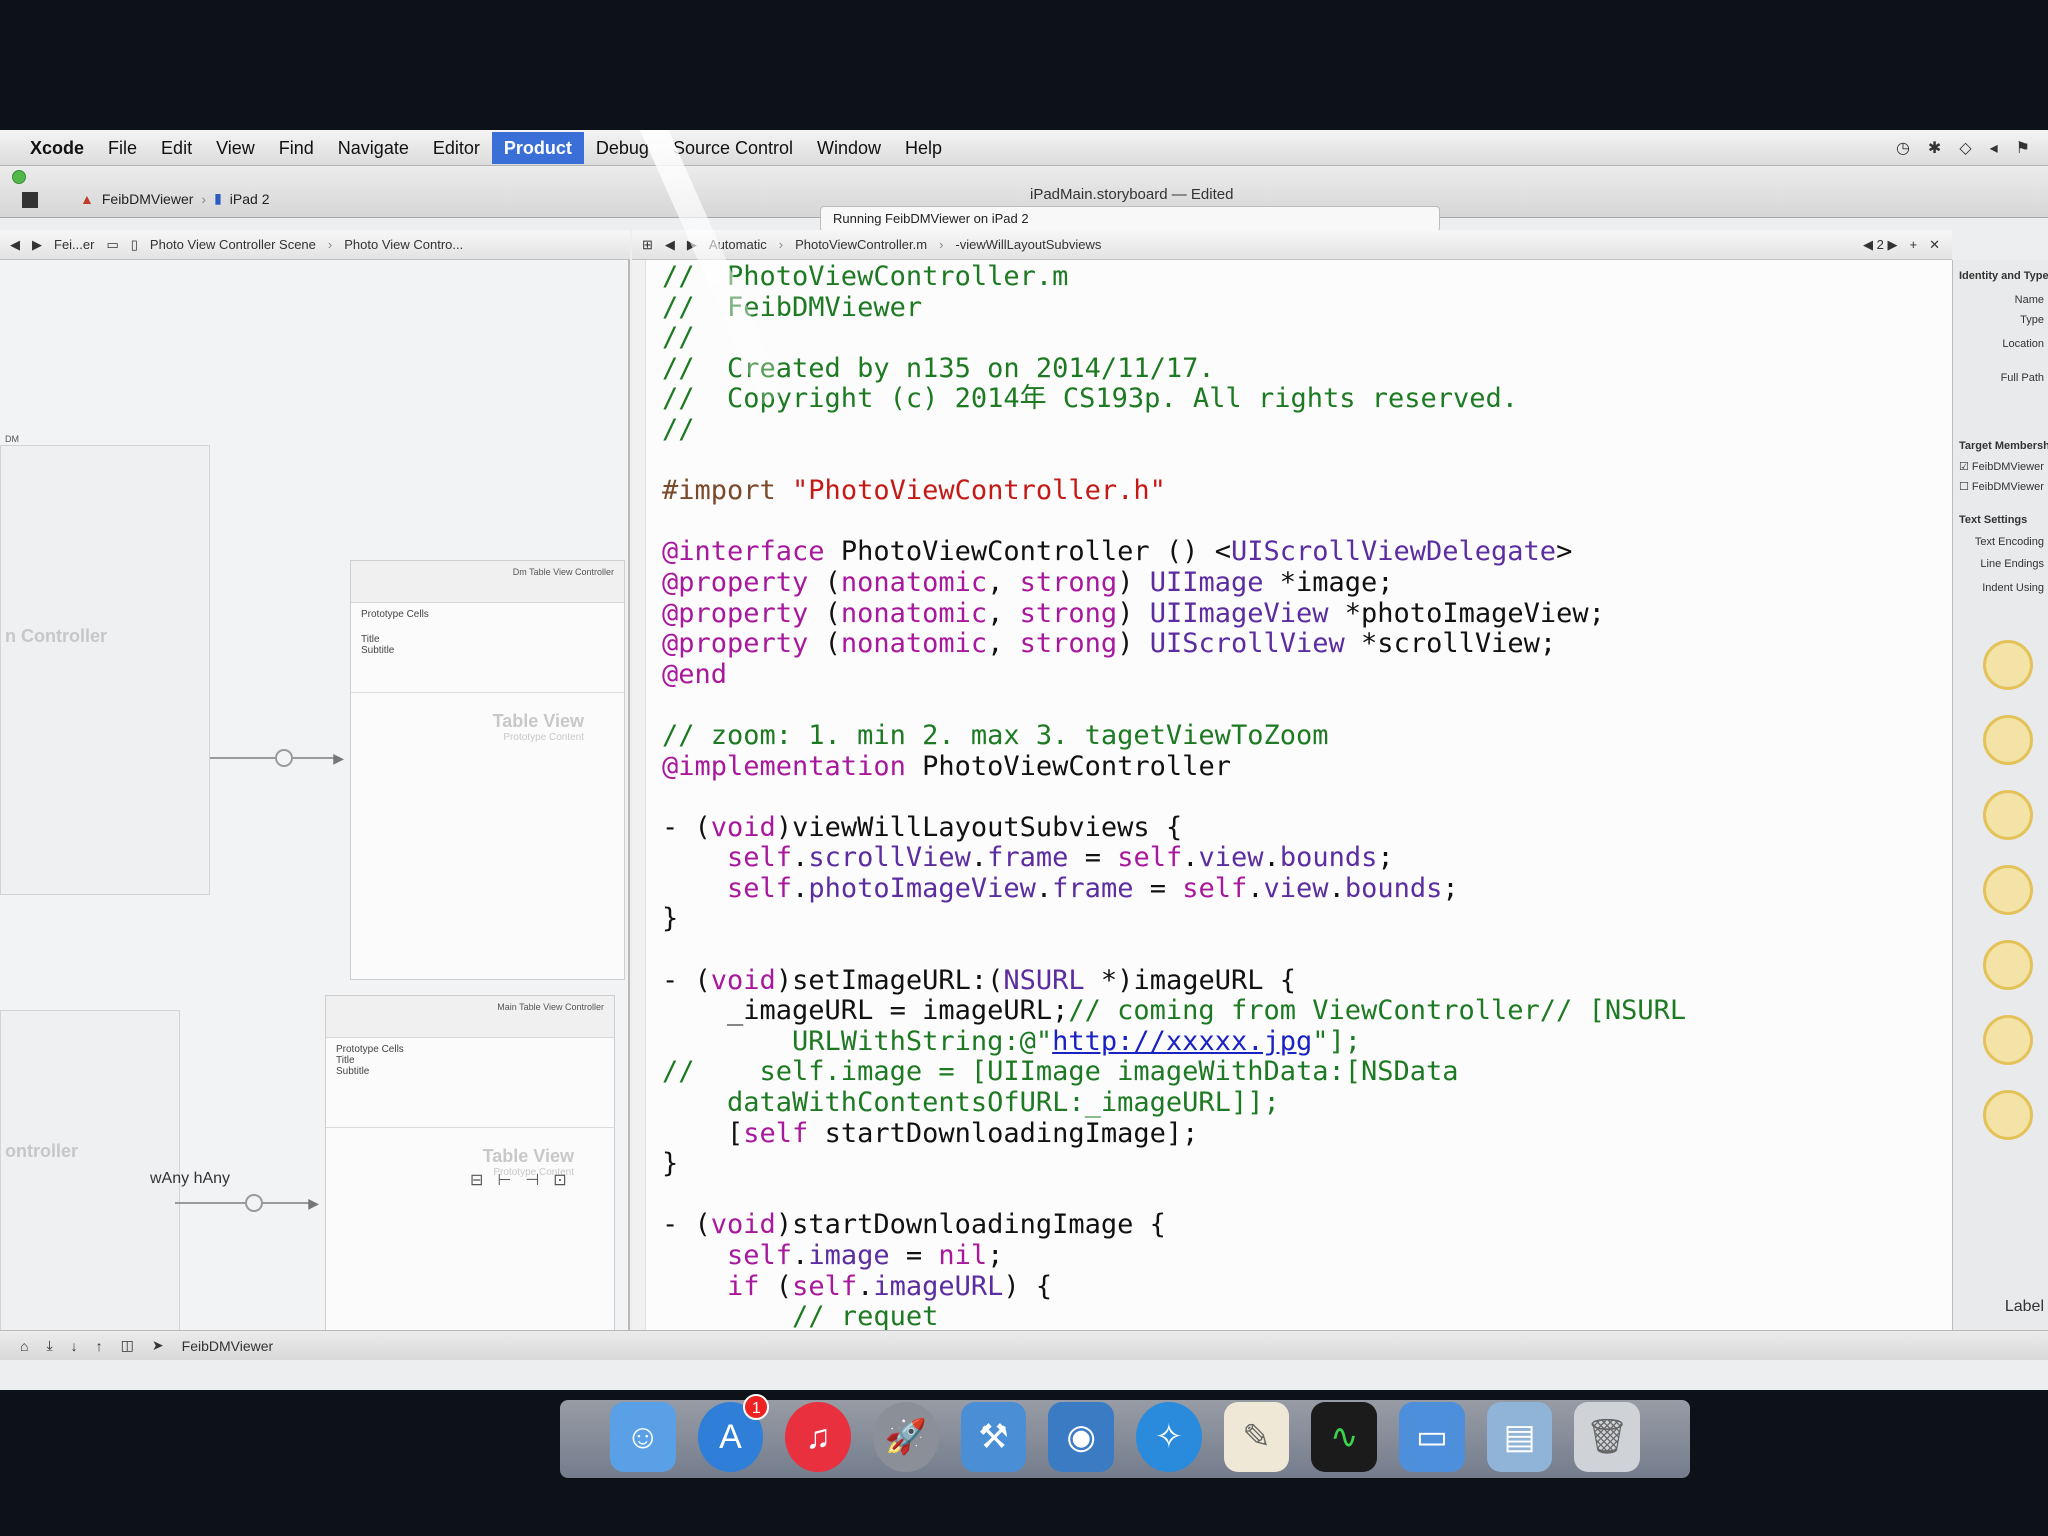 This screenshot has height=1536, width=2048. What do you see at coordinates (849, 148) in the screenshot?
I see `menu-window: Window` at bounding box center [849, 148].